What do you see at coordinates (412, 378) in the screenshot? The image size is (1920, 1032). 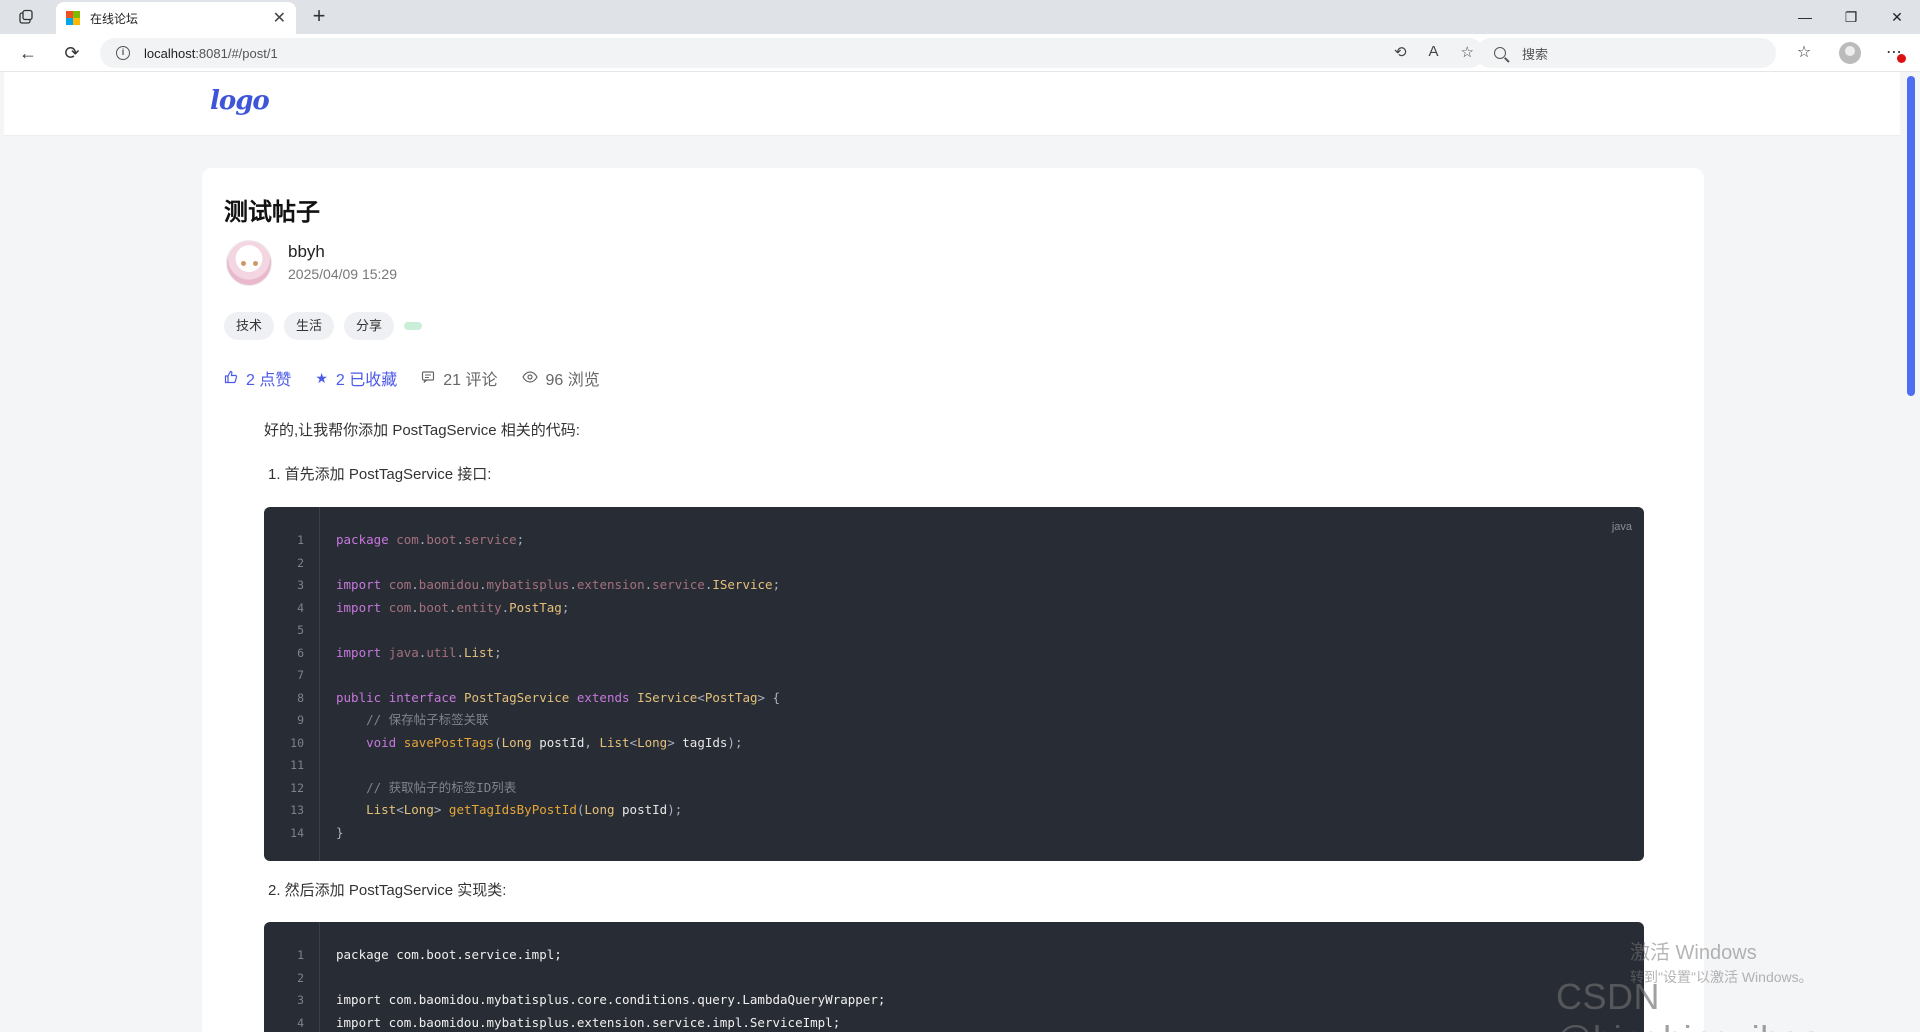 I see `post-stats: 2 点赞 ★ 2 已收藏 21 评论 96 浏览` at bounding box center [412, 378].